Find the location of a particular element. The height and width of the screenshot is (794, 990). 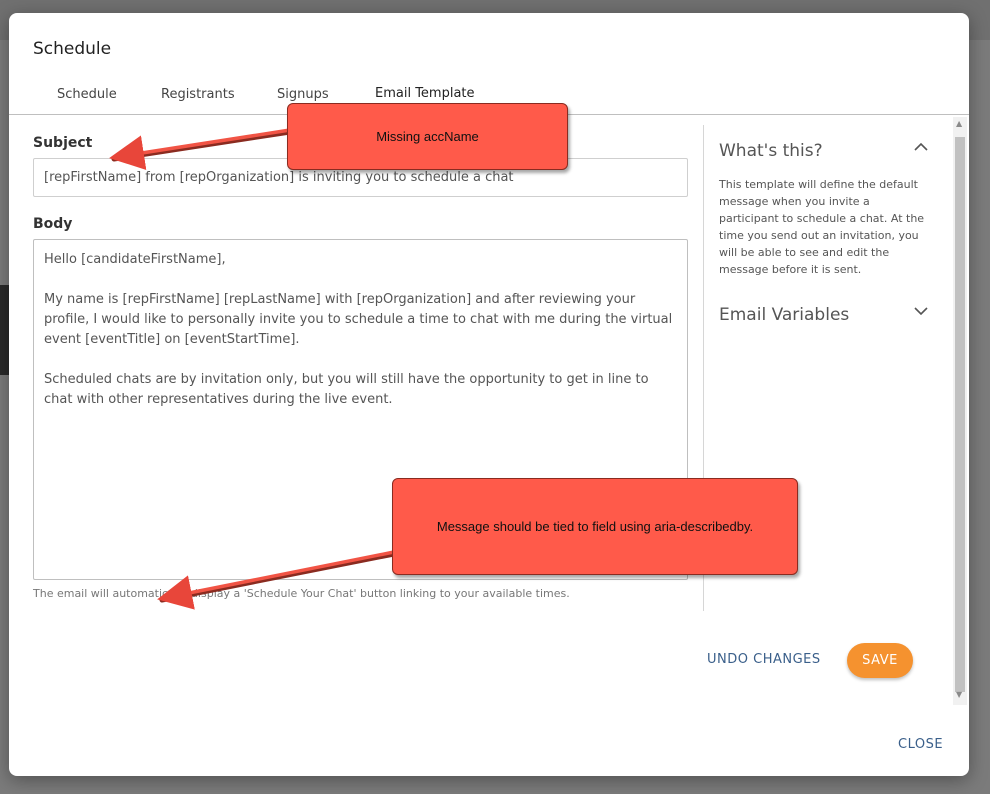

subject-label: Subject is located at coordinates (63, 143).